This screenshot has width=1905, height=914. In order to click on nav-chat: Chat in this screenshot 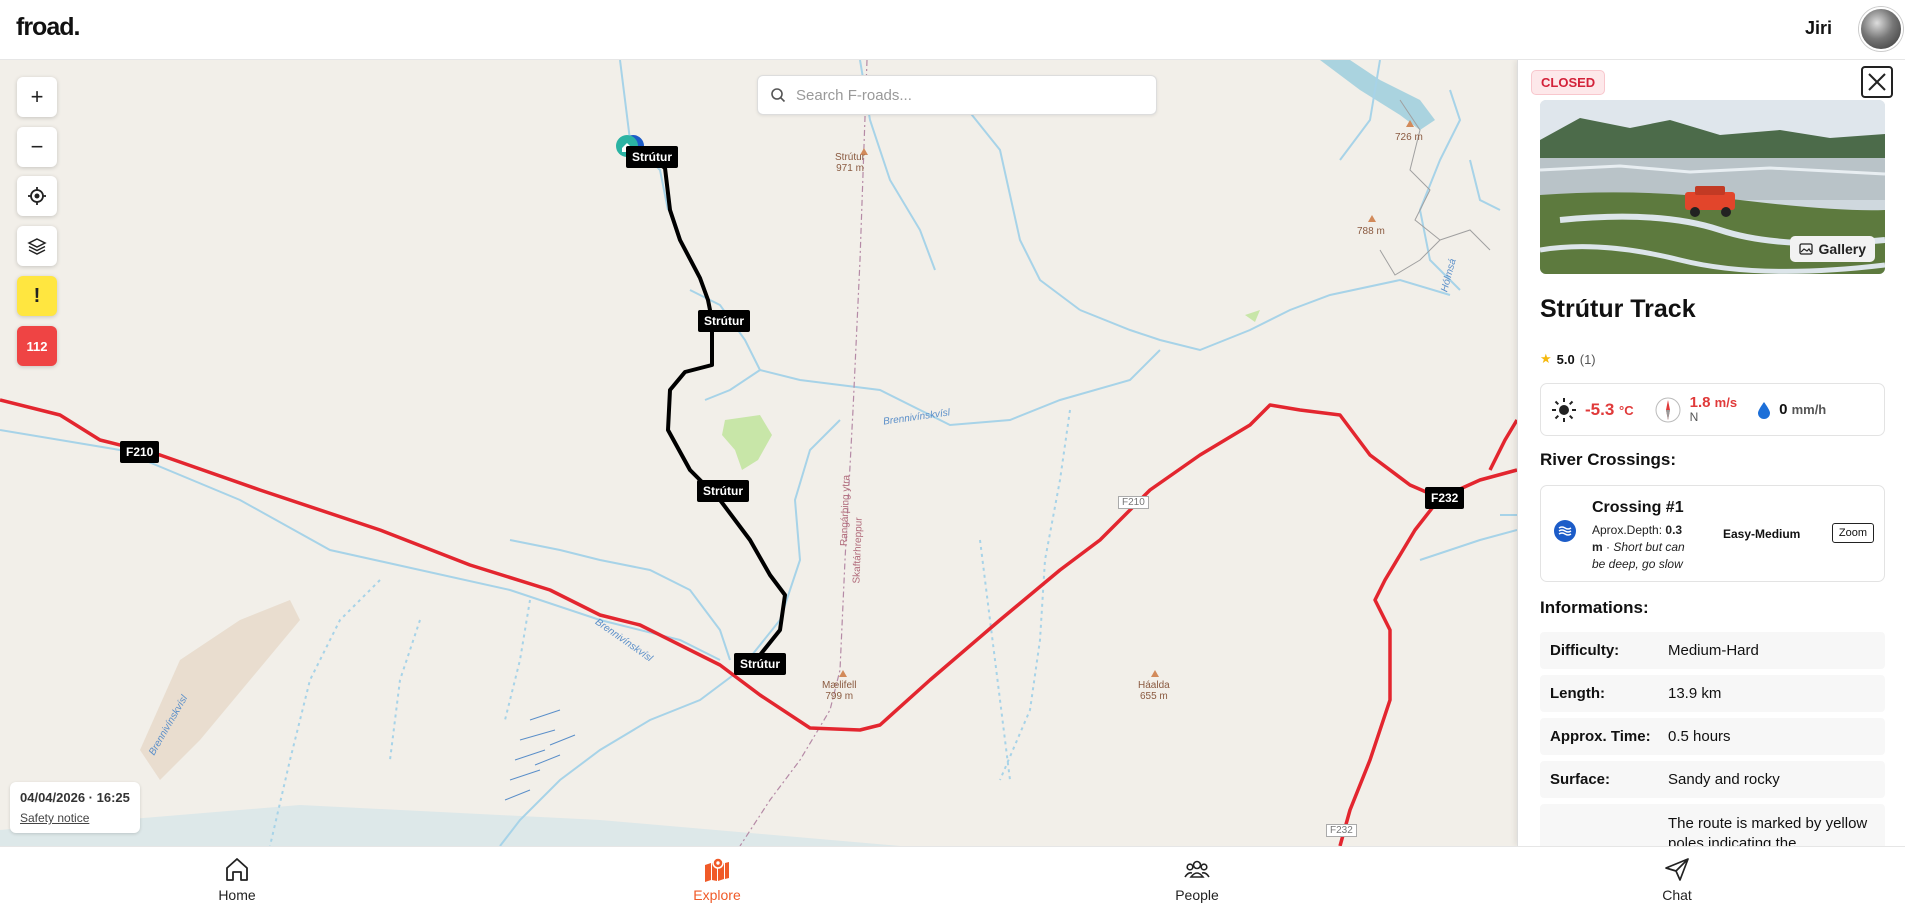, I will do `click(1677, 879)`.